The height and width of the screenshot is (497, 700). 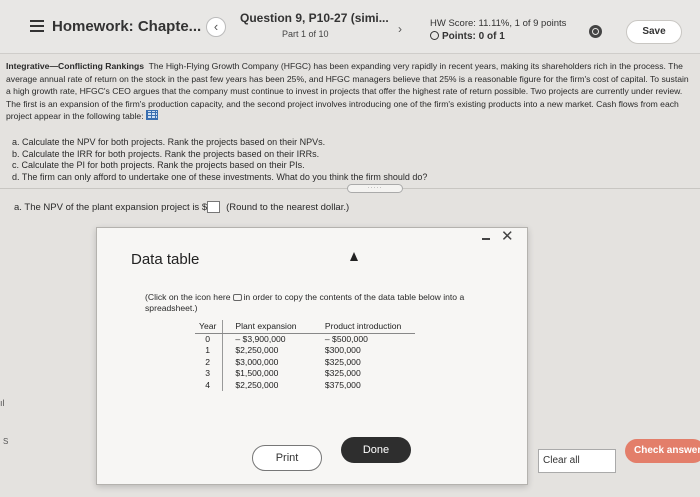 I want to click on points-status: Points: 0 of 1, so click(x=467, y=36).